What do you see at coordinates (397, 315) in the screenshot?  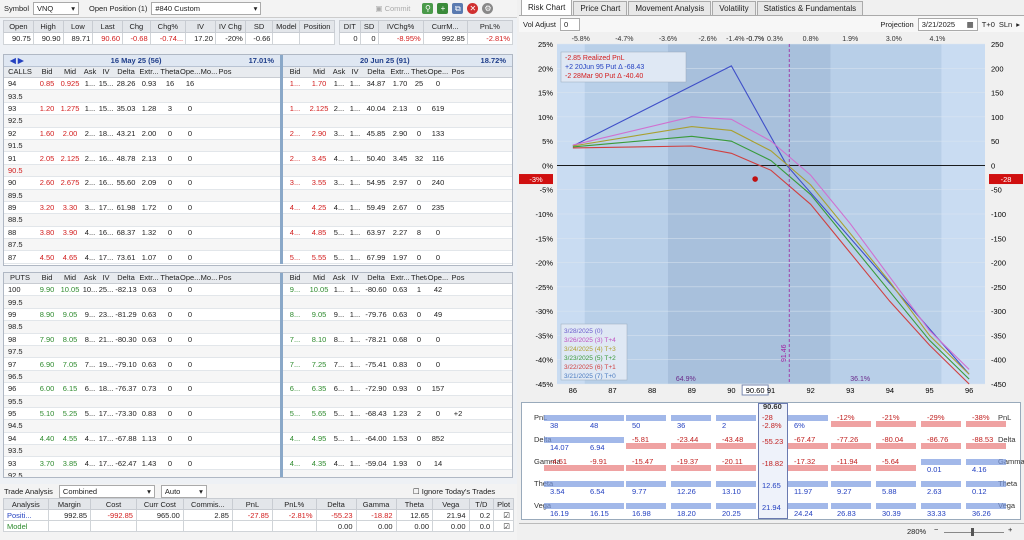 I see `option-row: 8... 9.05 9... 1... -79.76 0.63 0 49` at bounding box center [397, 315].